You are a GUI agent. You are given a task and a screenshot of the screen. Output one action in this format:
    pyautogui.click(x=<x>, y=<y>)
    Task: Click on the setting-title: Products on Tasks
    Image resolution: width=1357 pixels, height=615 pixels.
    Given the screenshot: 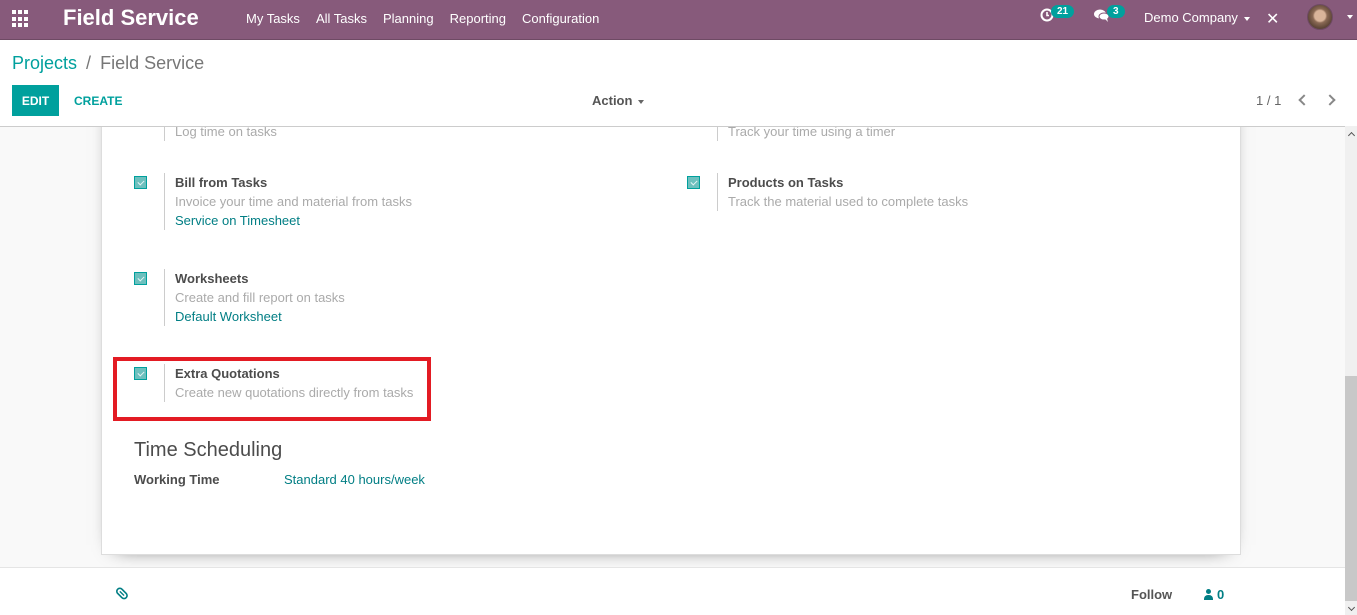 What is the action you would take?
    pyautogui.click(x=786, y=182)
    